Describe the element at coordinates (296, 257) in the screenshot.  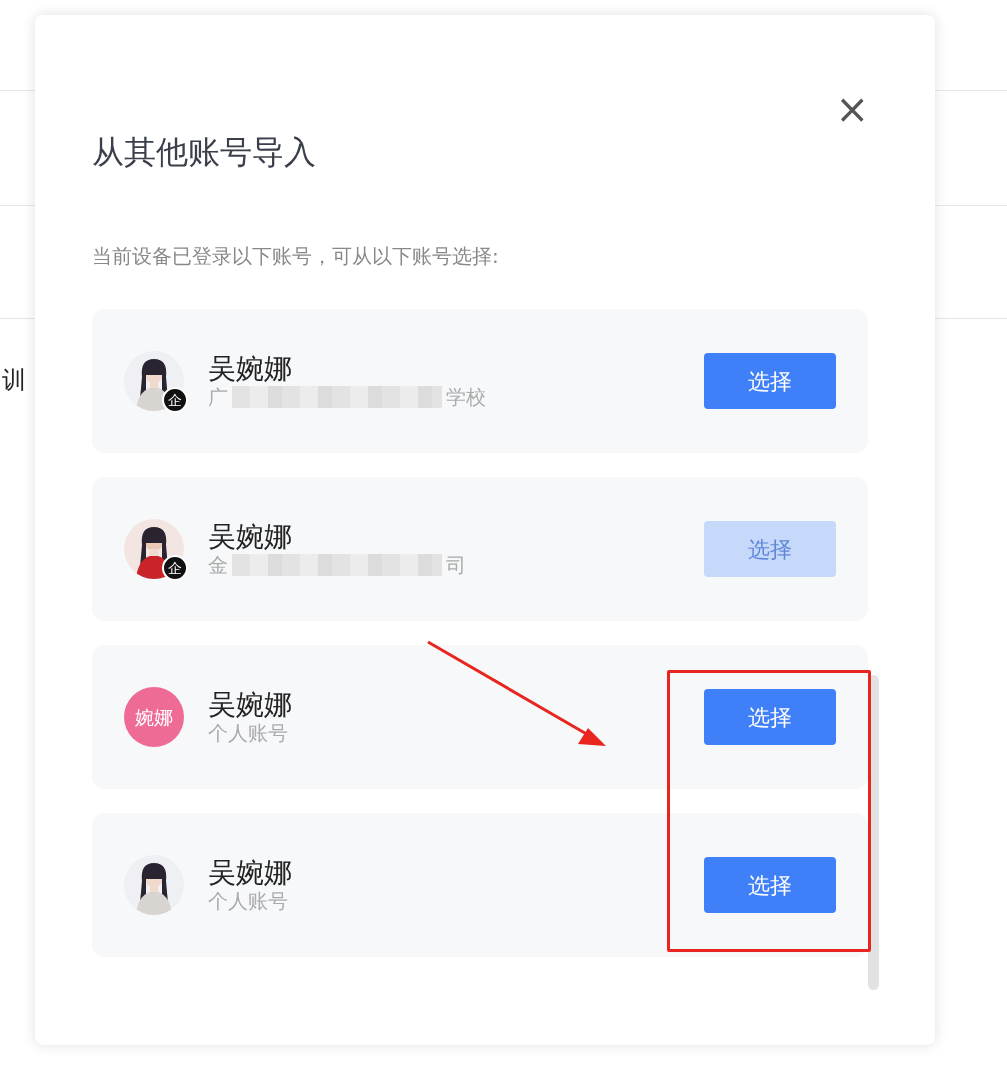
I see `dialog-prompt: 当前设备已登录以下账号，可从以下账号选择:` at that location.